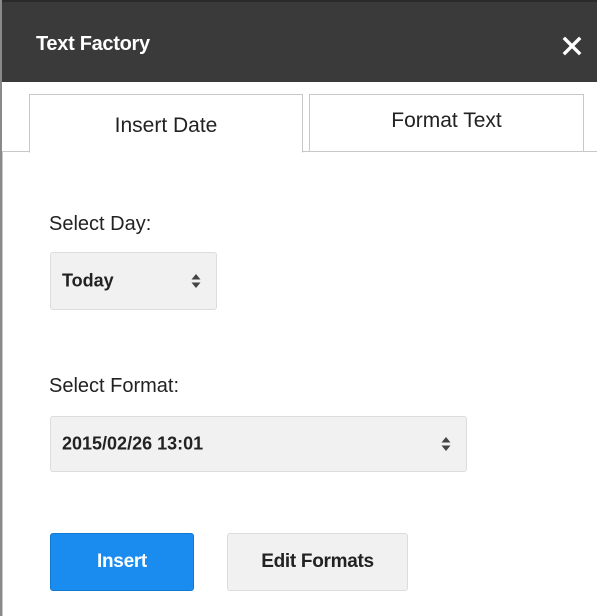 The height and width of the screenshot is (616, 597). Describe the element at coordinates (88, 280) in the screenshot. I see `select-day-value: Today` at that location.